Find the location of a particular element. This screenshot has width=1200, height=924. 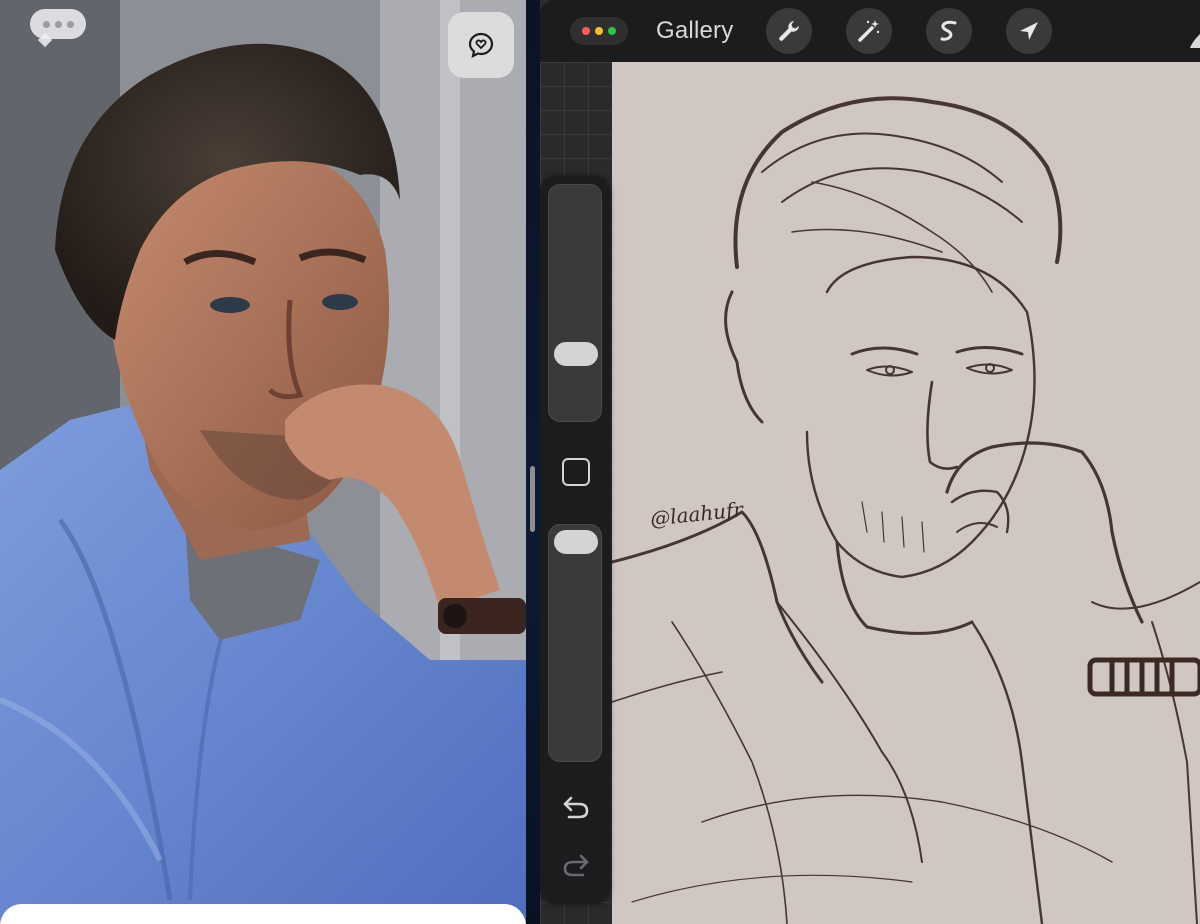

undo-icon is located at coordinates (576, 807).